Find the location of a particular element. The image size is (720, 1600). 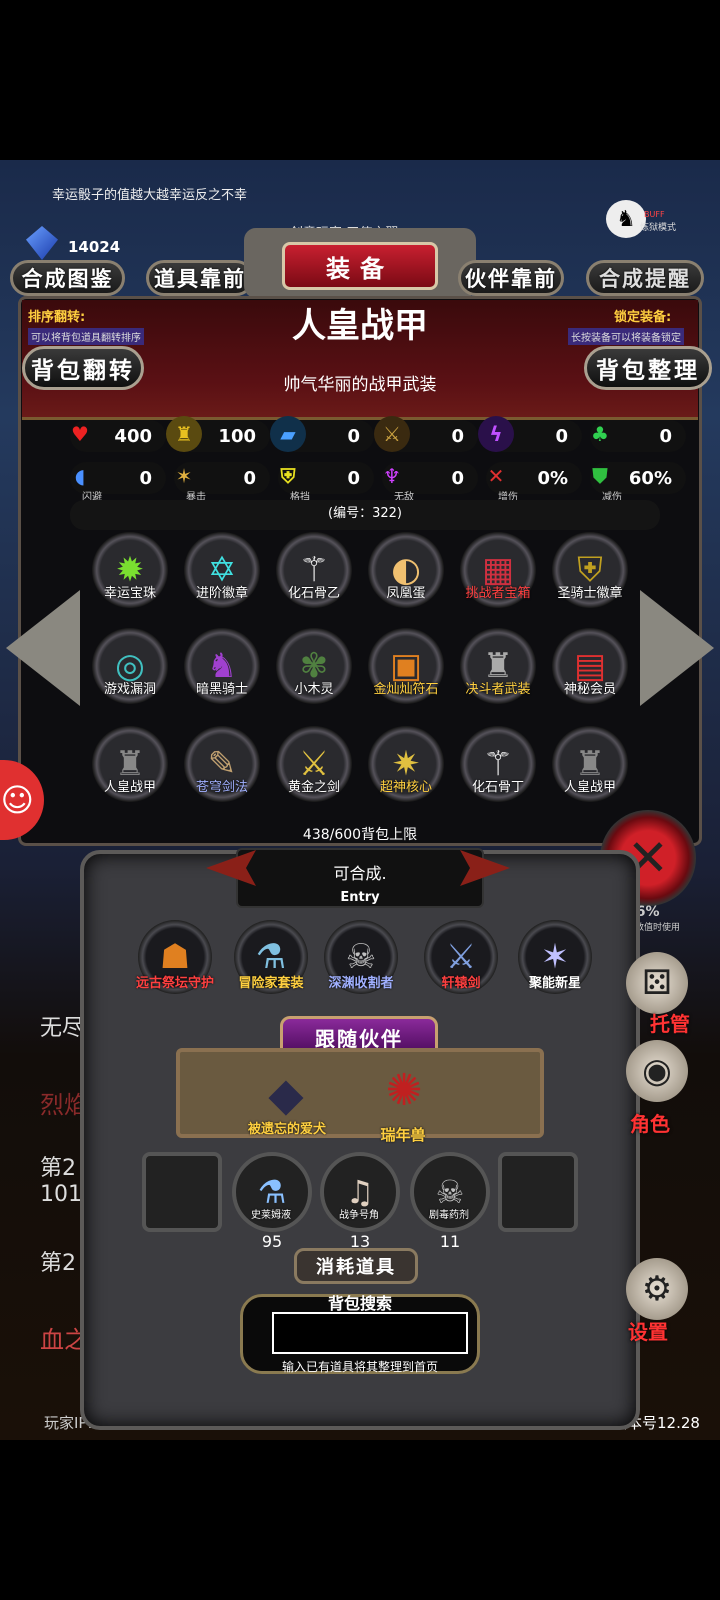

equipment-description: 帅气华丽的战甲武装 is located at coordinates (360, 385).